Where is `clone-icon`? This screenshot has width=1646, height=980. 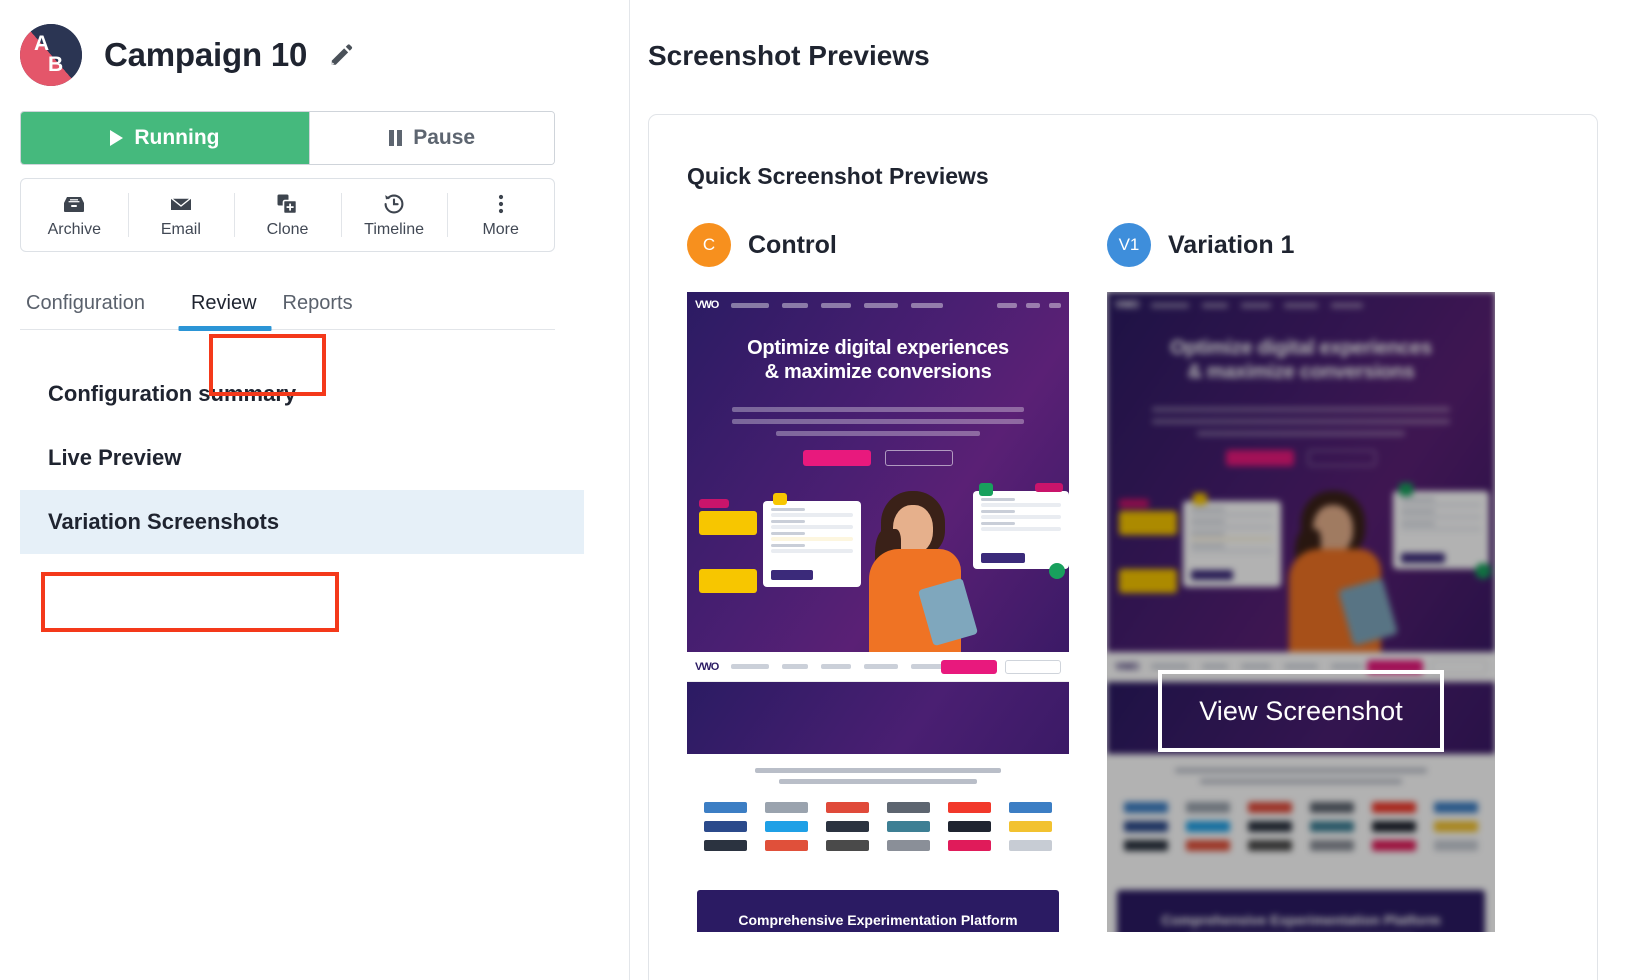
clone-icon is located at coordinates (287, 204).